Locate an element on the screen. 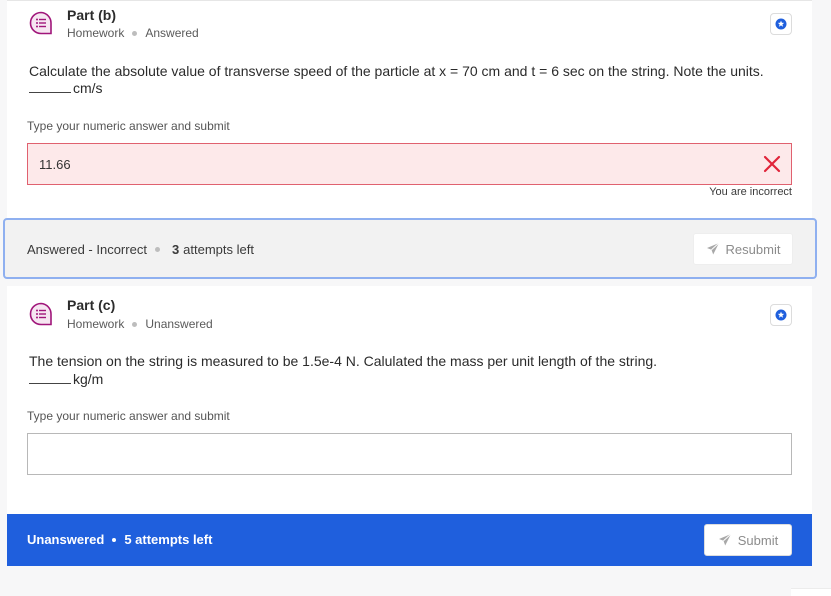 This screenshot has height=596, width=831. part-b-category: Homework is located at coordinates (96, 33).